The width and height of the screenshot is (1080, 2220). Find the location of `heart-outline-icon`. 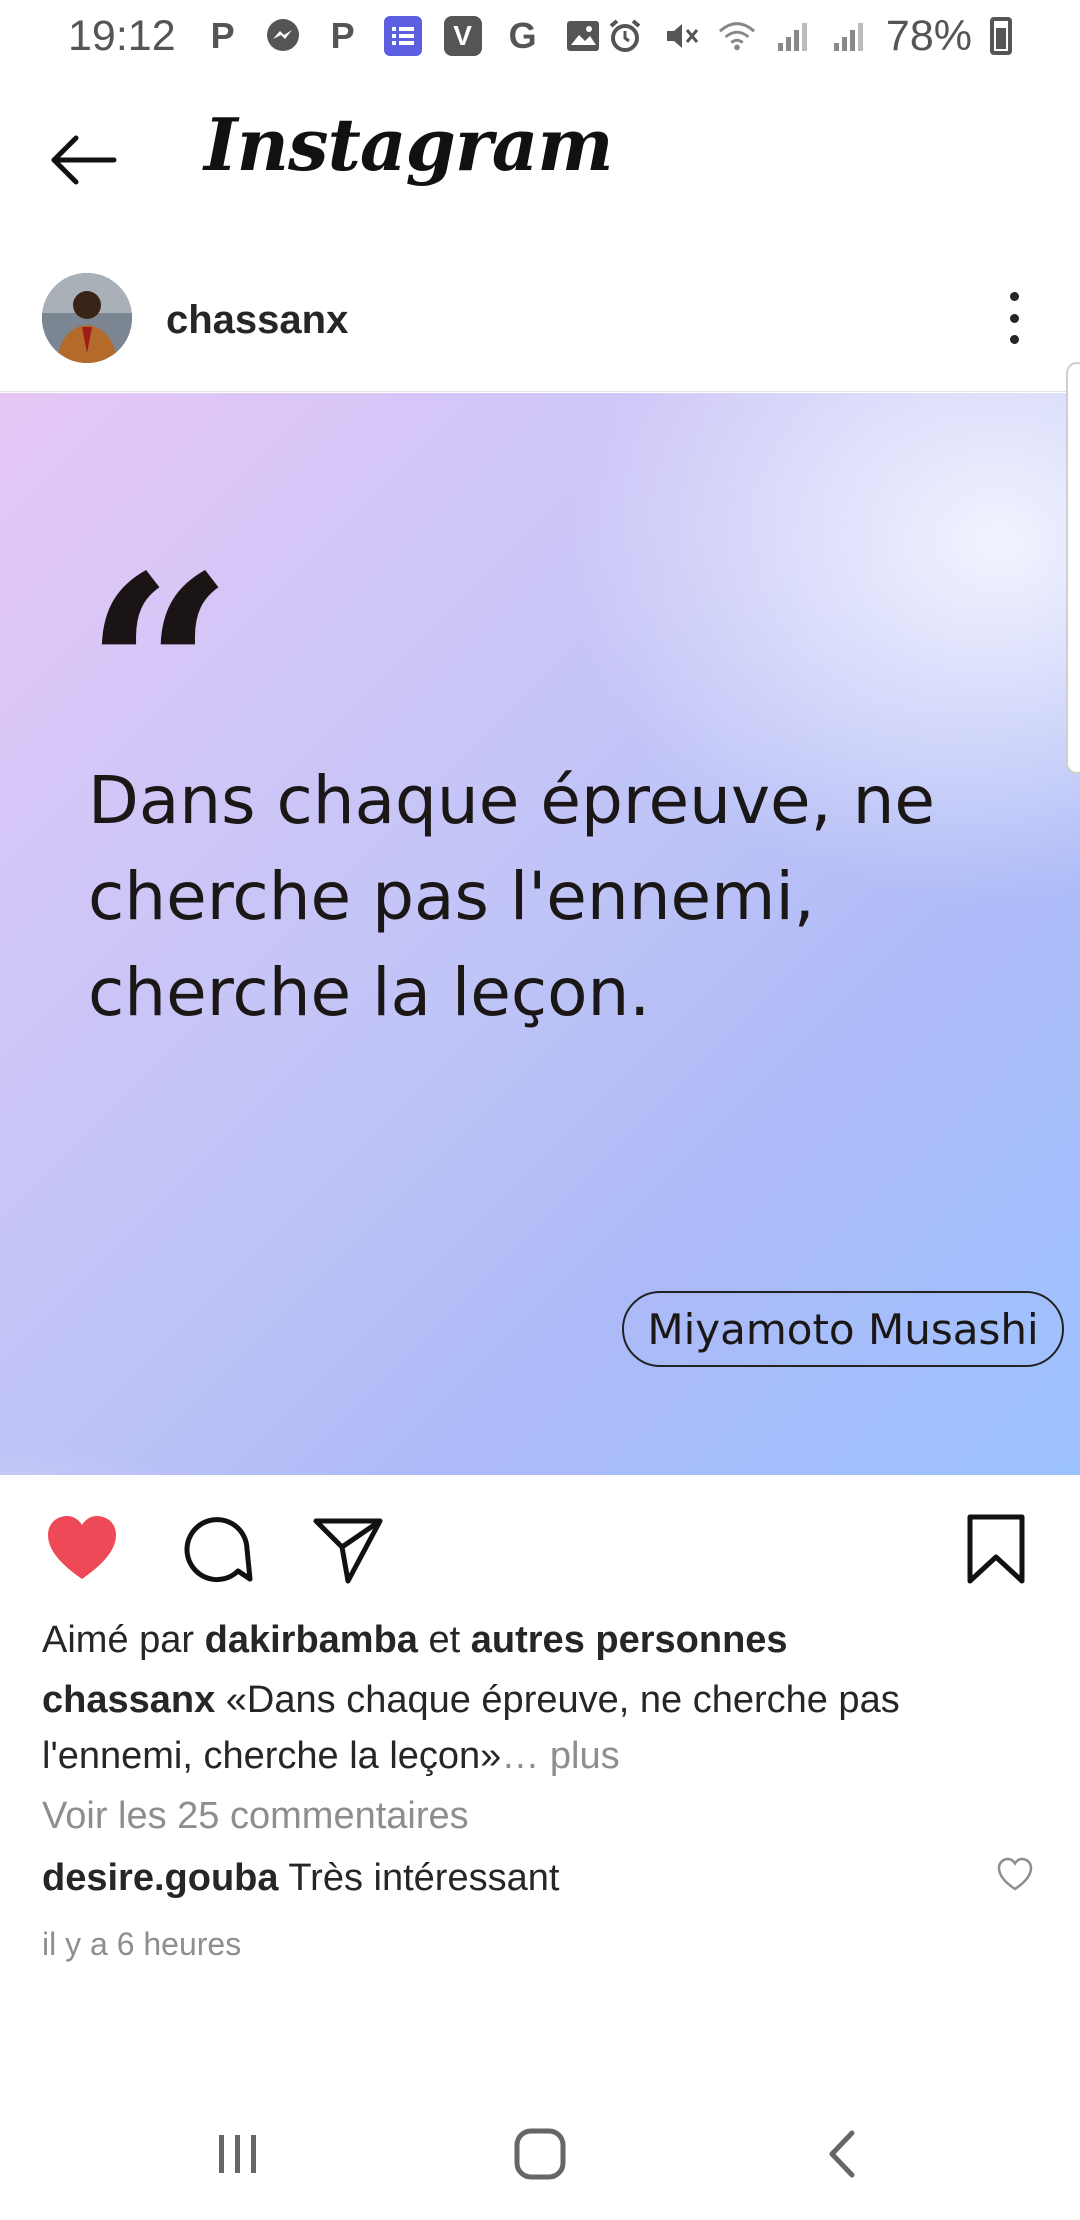

heart-outline-icon is located at coordinates (1015, 1874).